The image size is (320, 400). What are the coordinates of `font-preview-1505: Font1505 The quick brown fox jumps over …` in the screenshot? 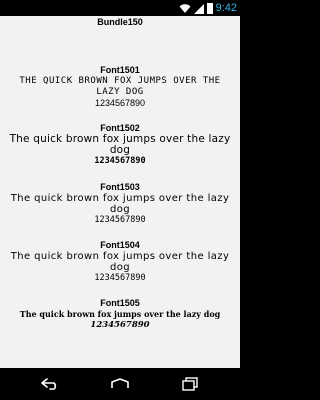 It's located at (120, 314).